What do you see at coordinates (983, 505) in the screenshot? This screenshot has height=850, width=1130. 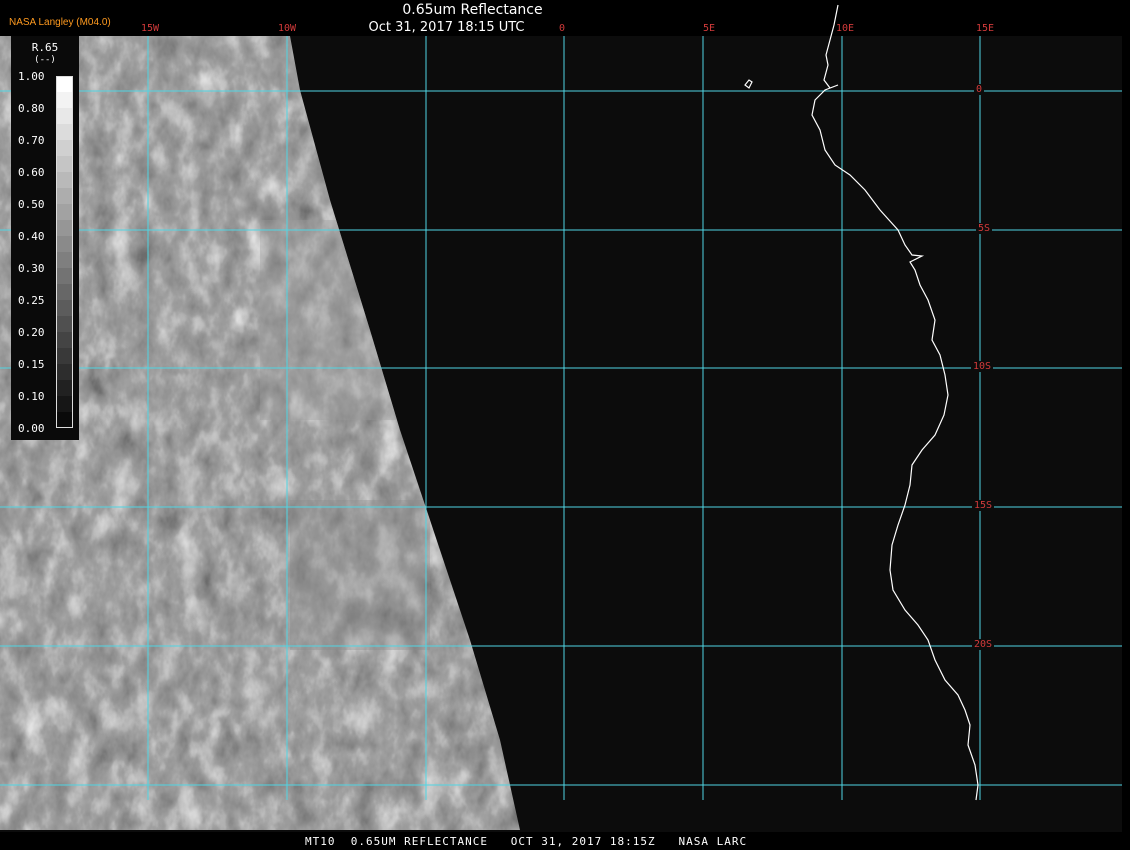 I see `lat-label-15s: 15S` at bounding box center [983, 505].